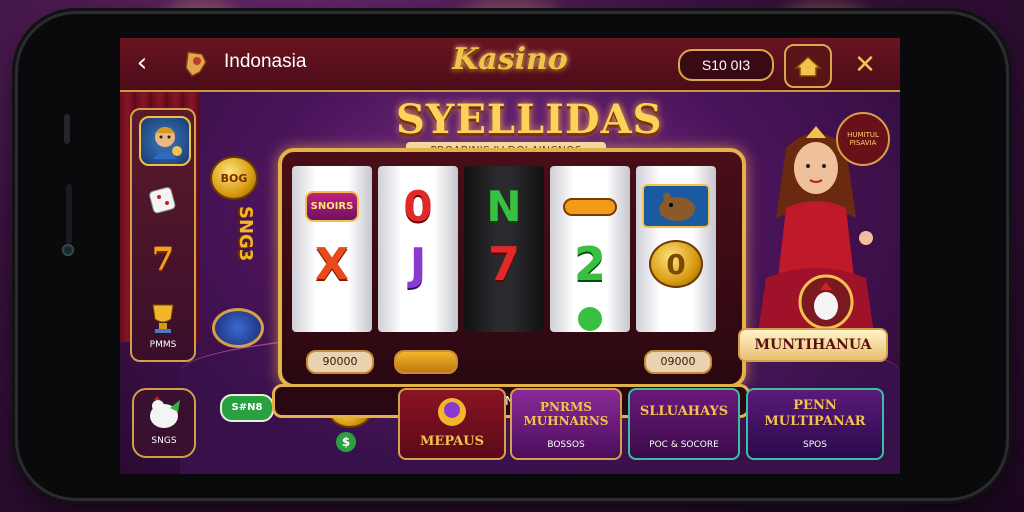 The image size is (1024, 512). I want to click on card-title: PNRMS MUHNARNS, so click(566, 414).